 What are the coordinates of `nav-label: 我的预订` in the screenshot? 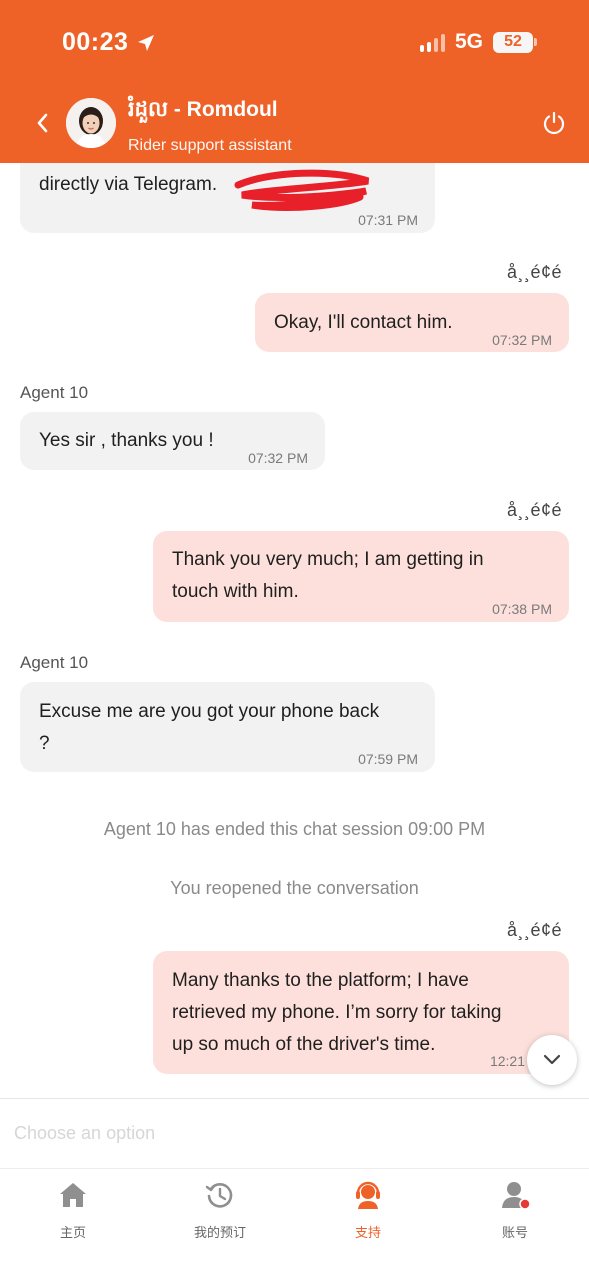 It's located at (219, 1232).